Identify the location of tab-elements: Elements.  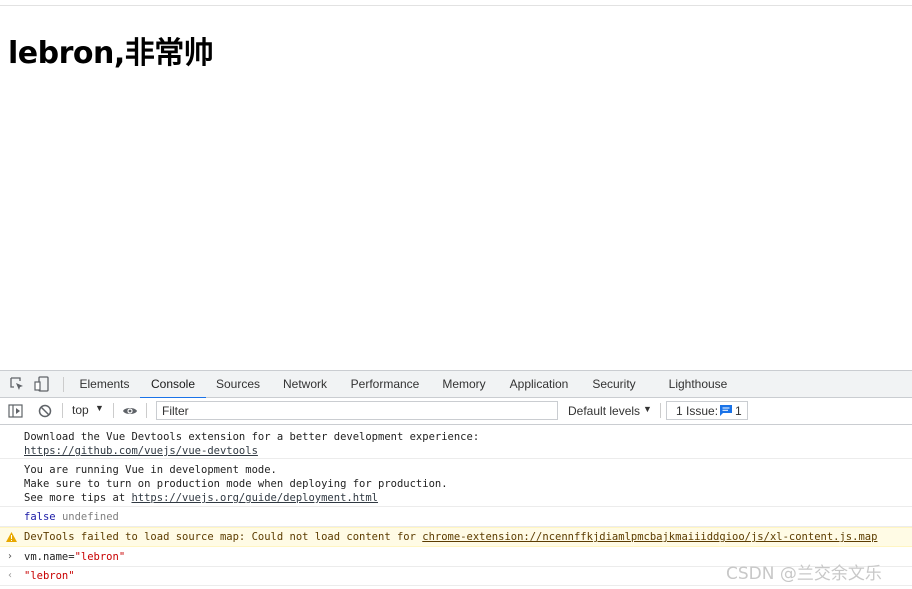
(104, 384).